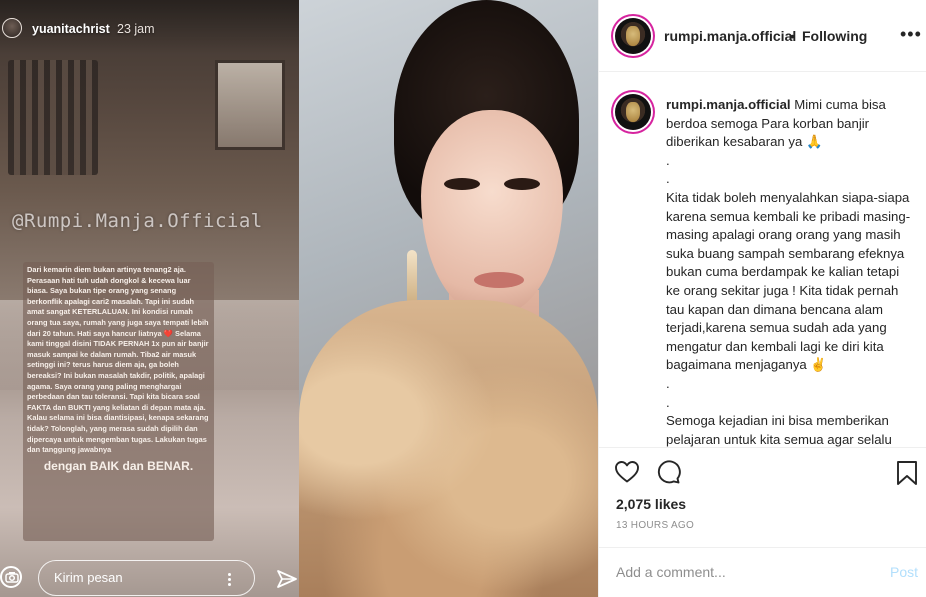  What do you see at coordinates (118, 465) in the screenshot?
I see `story-final-line: dengan BAIK dan BENAR.` at bounding box center [118, 465].